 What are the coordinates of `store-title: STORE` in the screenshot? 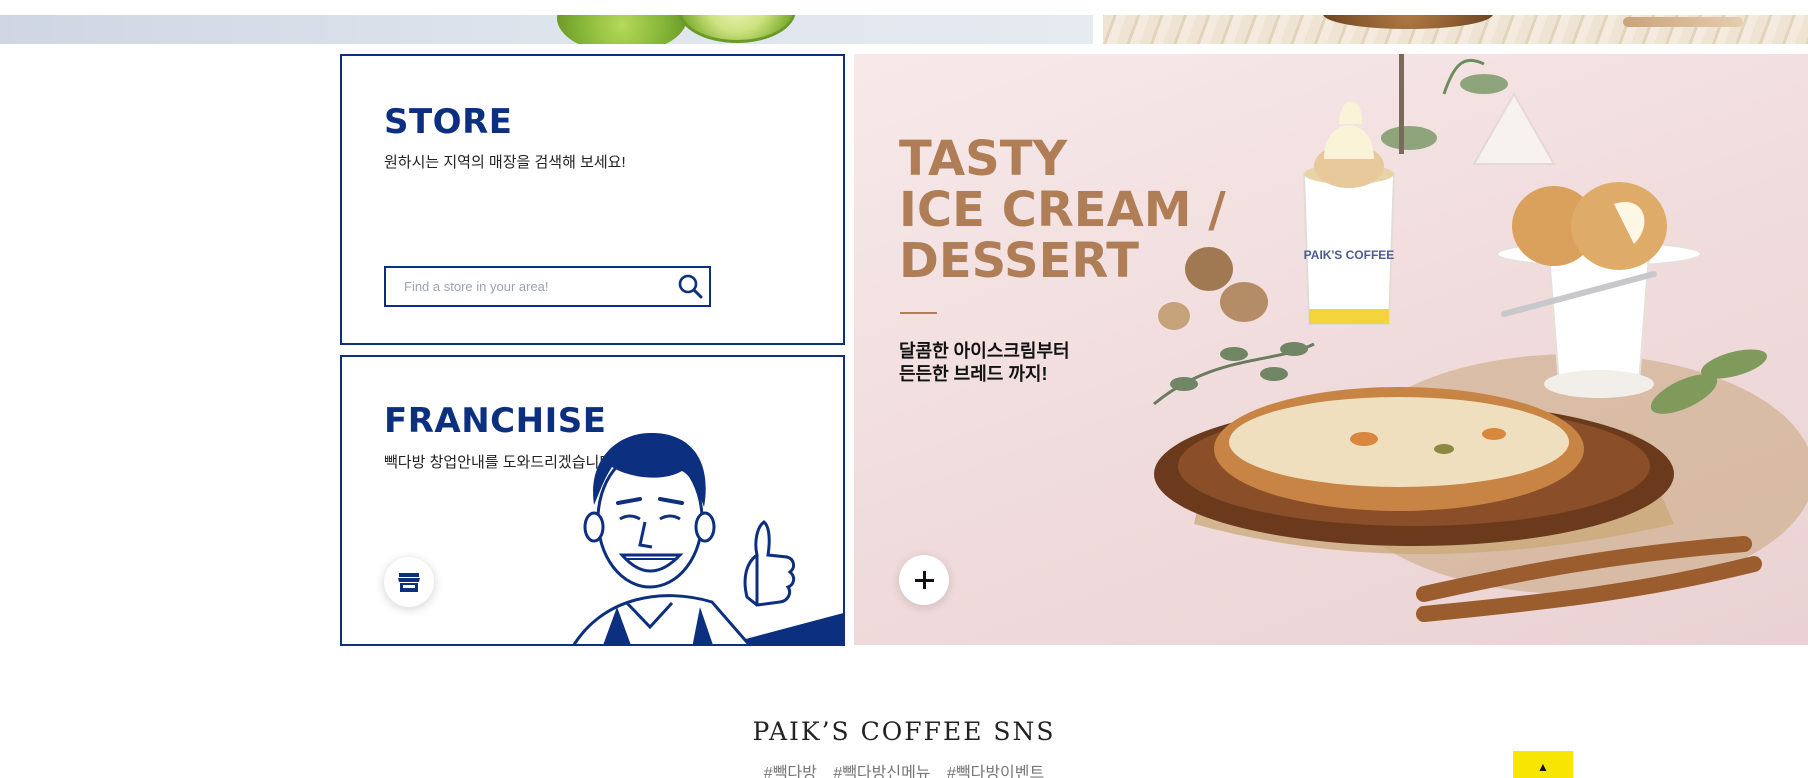 It's located at (448, 122).